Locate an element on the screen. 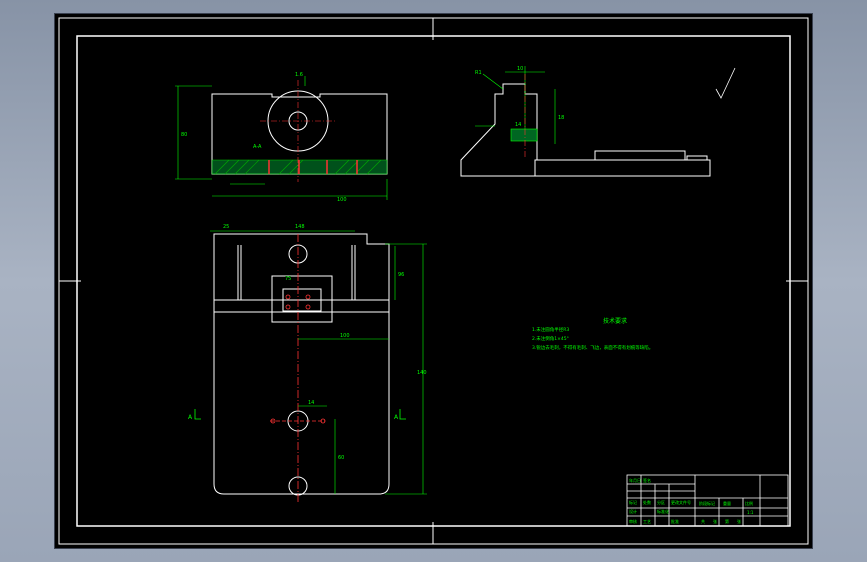  tb-cell-count: 处数 is located at coordinates (647, 502).